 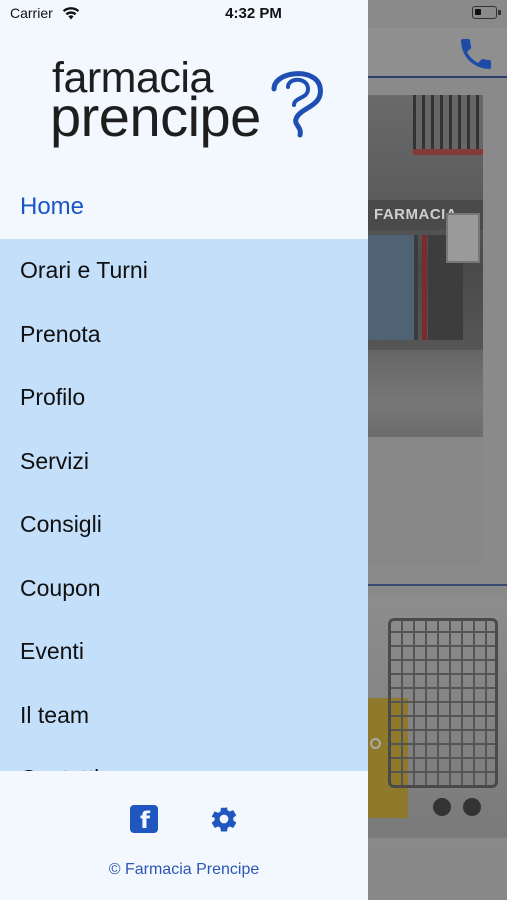 I want to click on shopping-cart-image, so click(x=437, y=718).